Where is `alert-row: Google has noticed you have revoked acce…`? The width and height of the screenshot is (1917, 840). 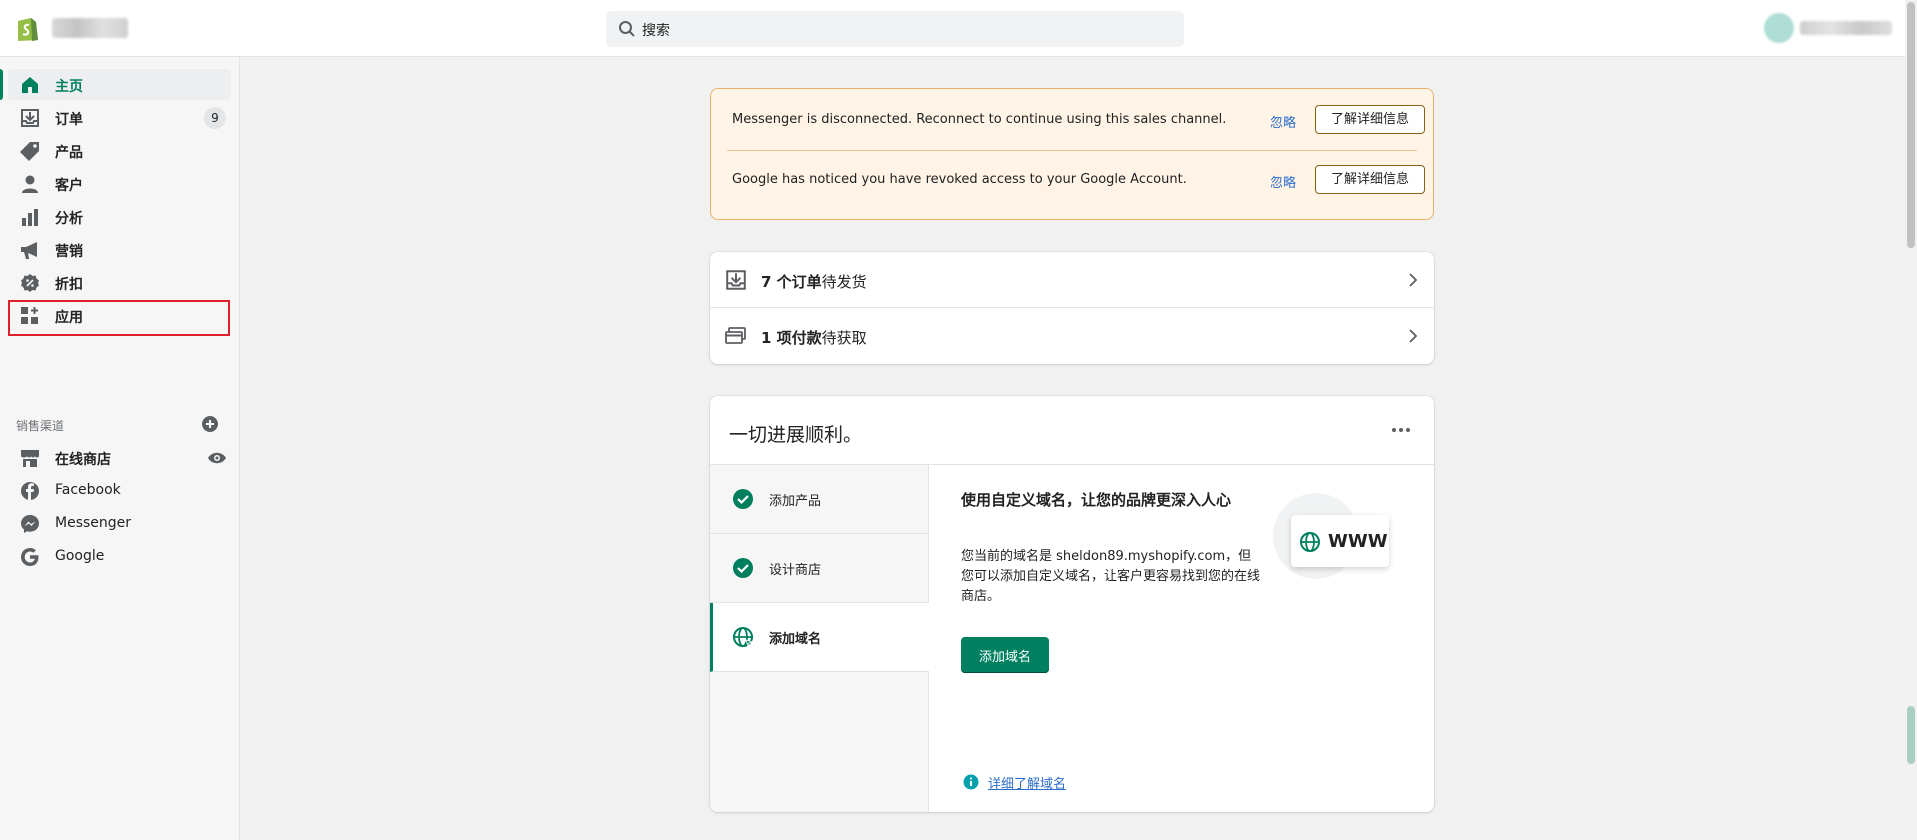 alert-row: Google has noticed you have revoked acce… is located at coordinates (1076, 181).